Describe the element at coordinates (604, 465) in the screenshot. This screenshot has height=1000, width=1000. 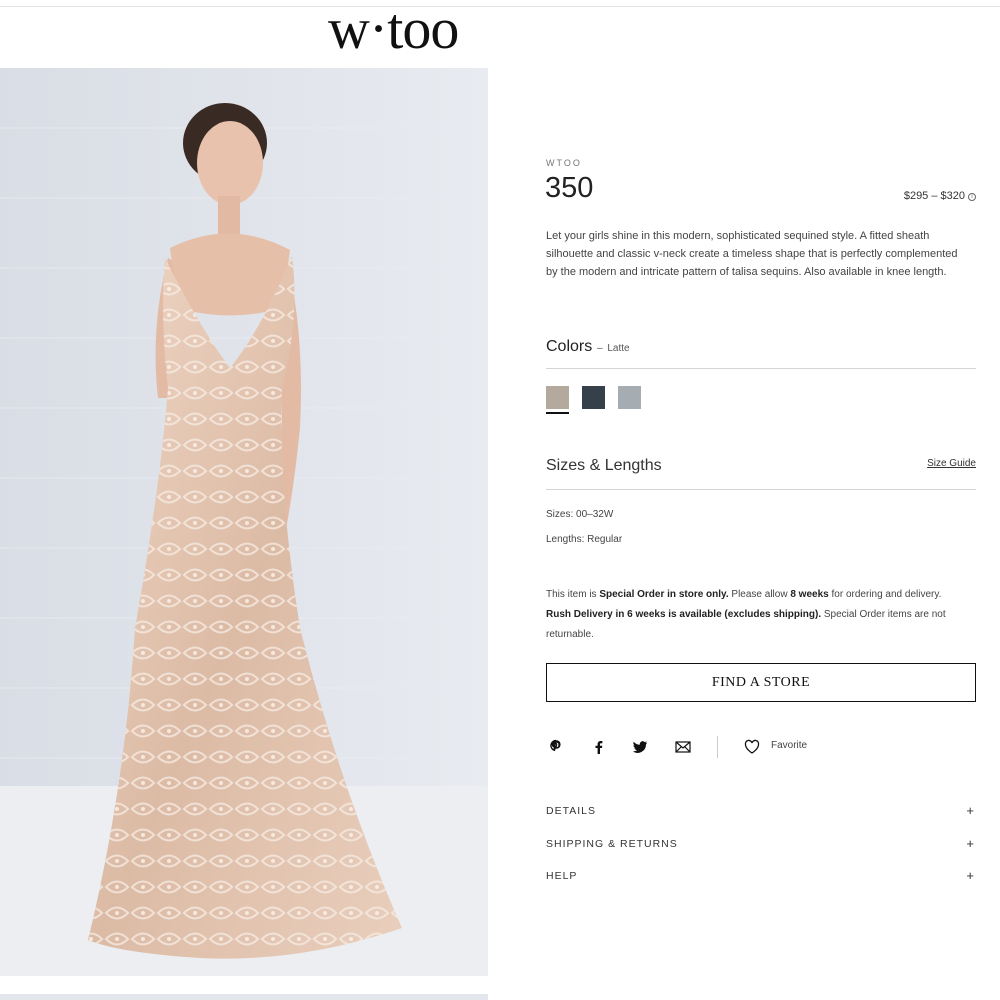
I see `sizes-heading: Sizes & Lengths` at that location.